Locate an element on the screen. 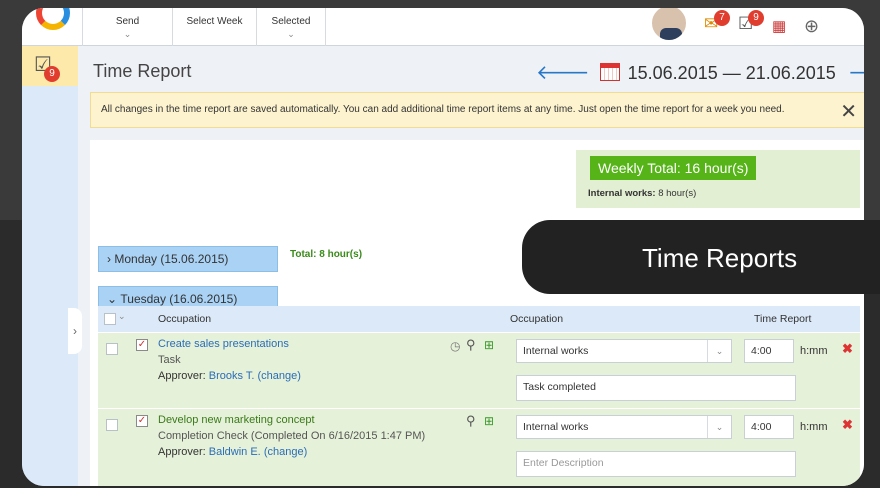 This screenshot has width=880, height=488. internal-works-label: Internal works: is located at coordinates (622, 193).